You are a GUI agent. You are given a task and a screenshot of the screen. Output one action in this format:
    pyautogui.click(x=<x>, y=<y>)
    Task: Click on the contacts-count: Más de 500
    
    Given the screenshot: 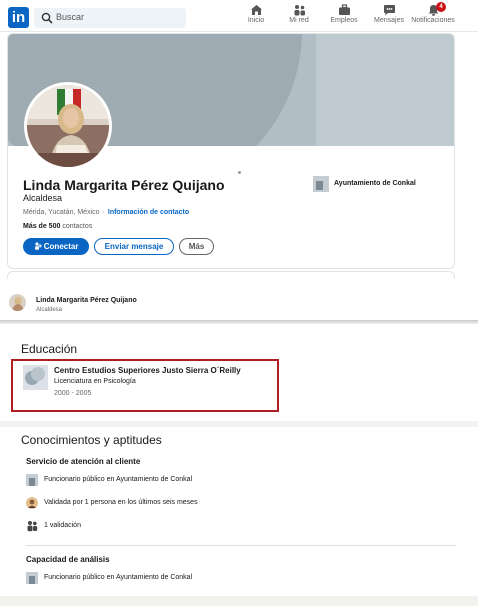 What is the action you would take?
    pyautogui.click(x=42, y=226)
    